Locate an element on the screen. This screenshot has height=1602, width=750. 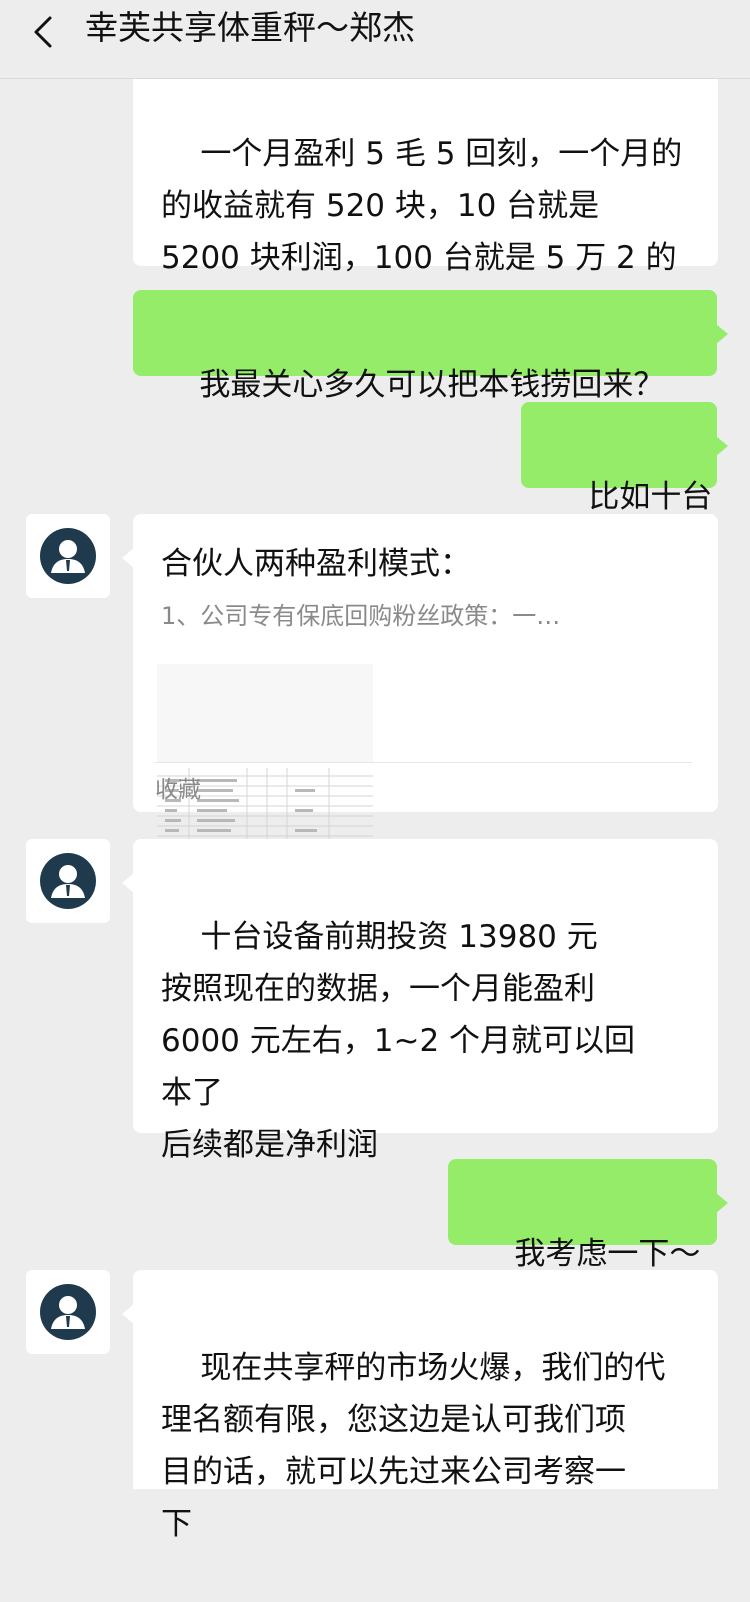
chevron-left-icon is located at coordinates (46, 32).